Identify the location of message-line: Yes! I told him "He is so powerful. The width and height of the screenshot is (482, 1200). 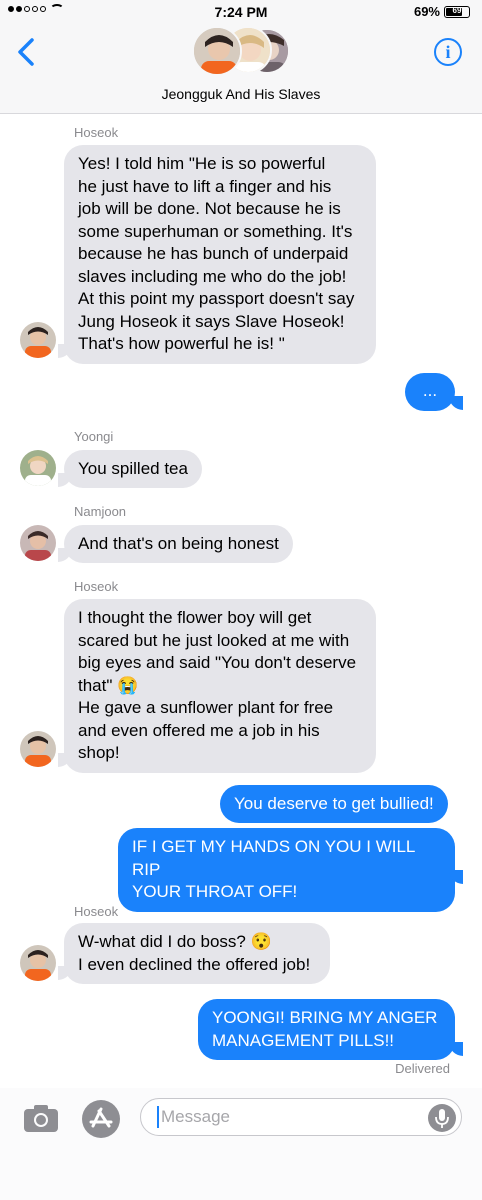
(202, 163).